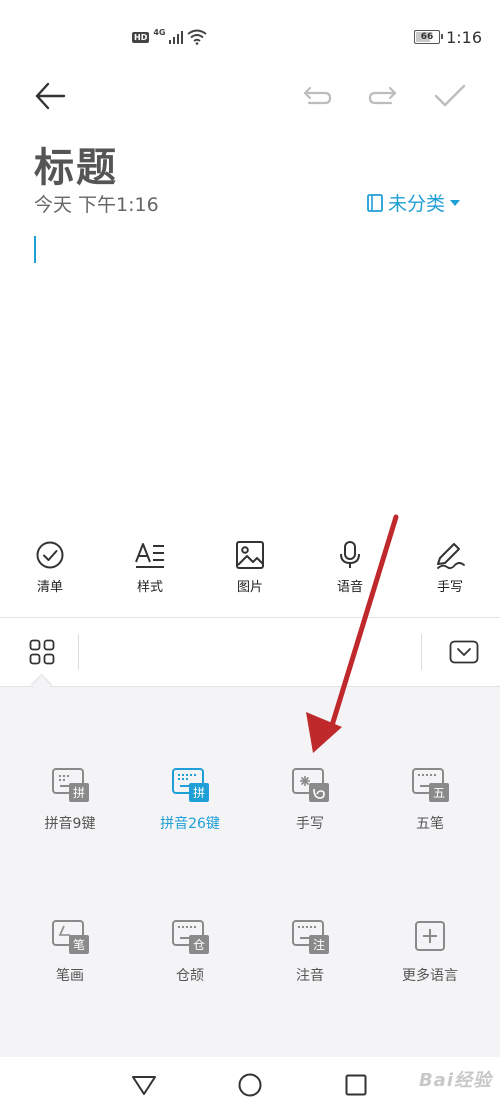  I want to click on battery-icon: 66, so click(429, 37).